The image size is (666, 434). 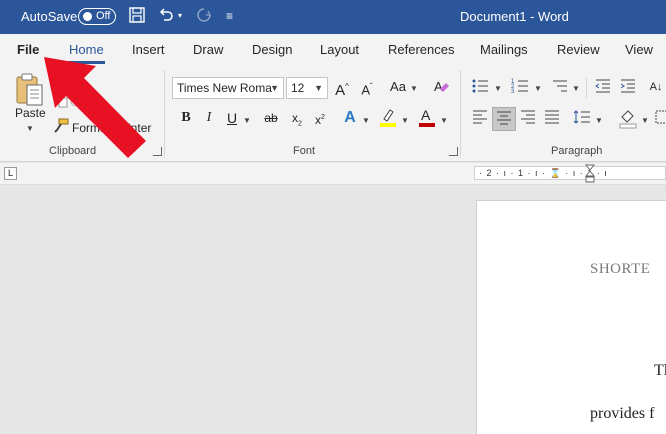 I want to click on clear-formatting-icon: A, so click(x=442, y=87).